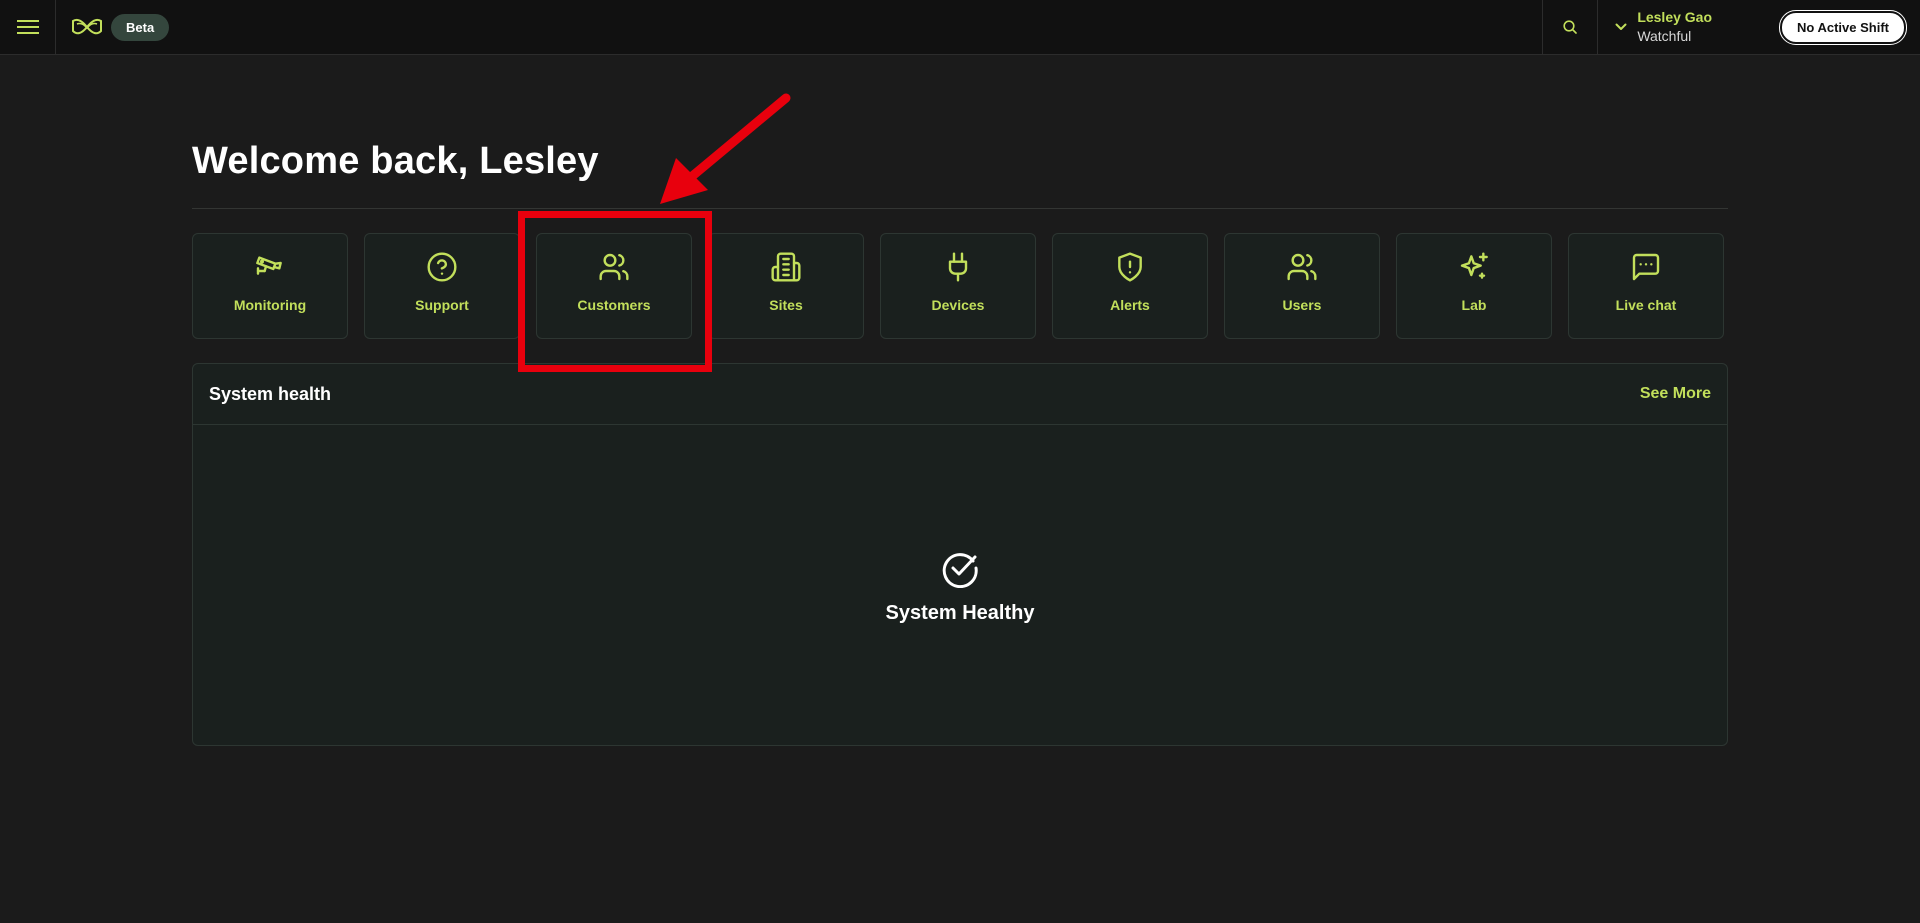 The height and width of the screenshot is (923, 1920). Describe the element at coordinates (1646, 286) in the screenshot. I see `tile-live-chat: Live chat` at that location.